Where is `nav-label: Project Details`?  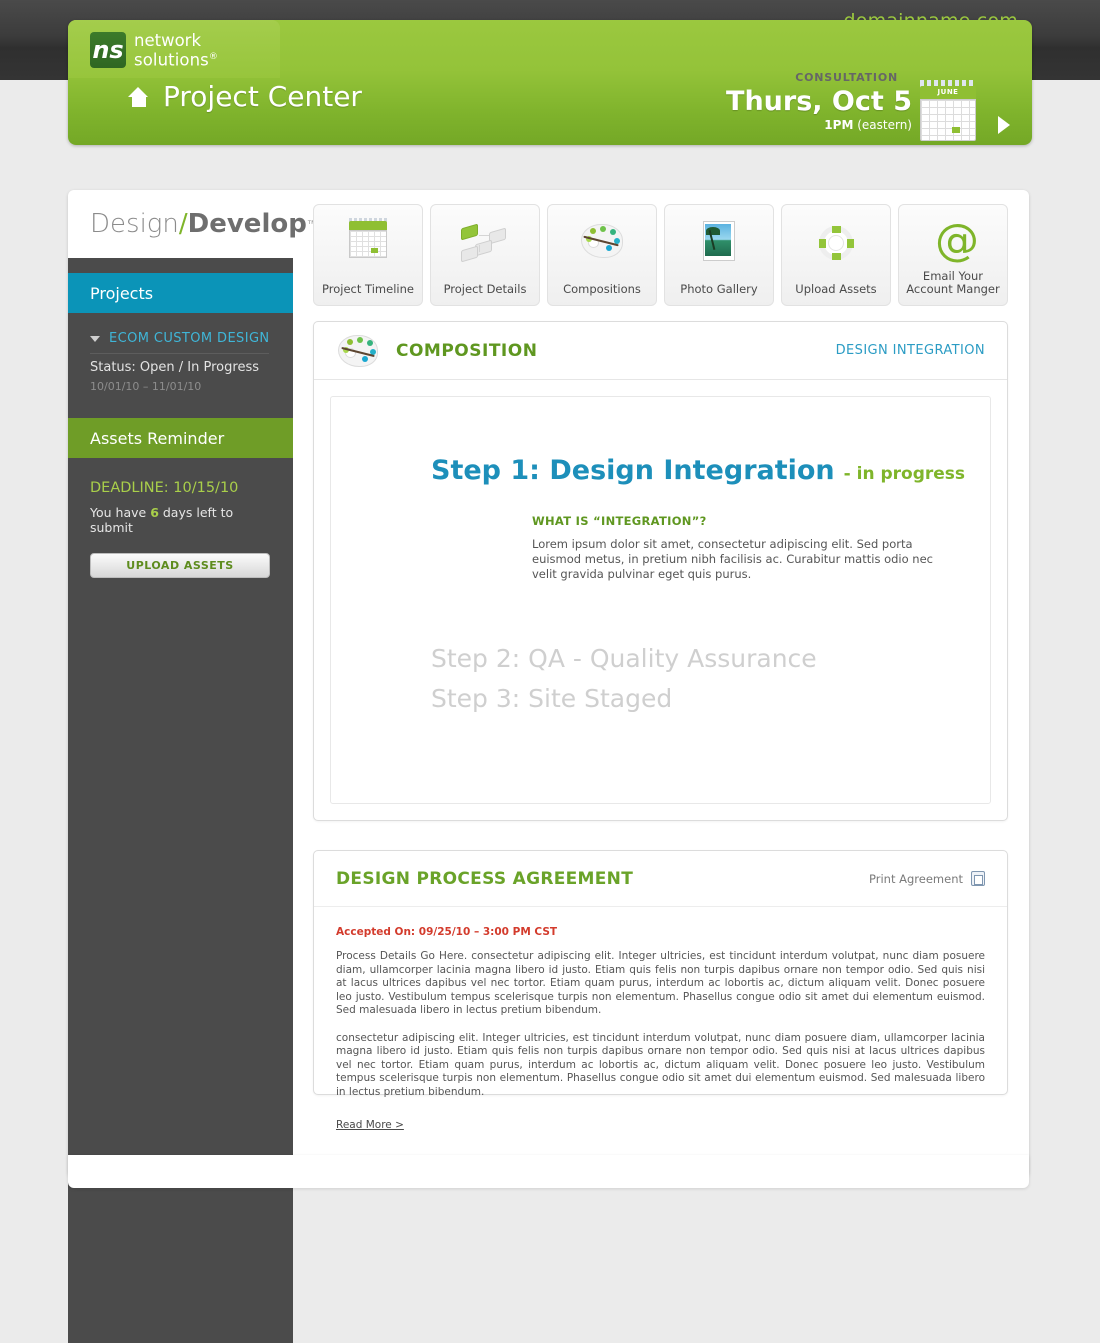 nav-label: Project Details is located at coordinates (485, 289).